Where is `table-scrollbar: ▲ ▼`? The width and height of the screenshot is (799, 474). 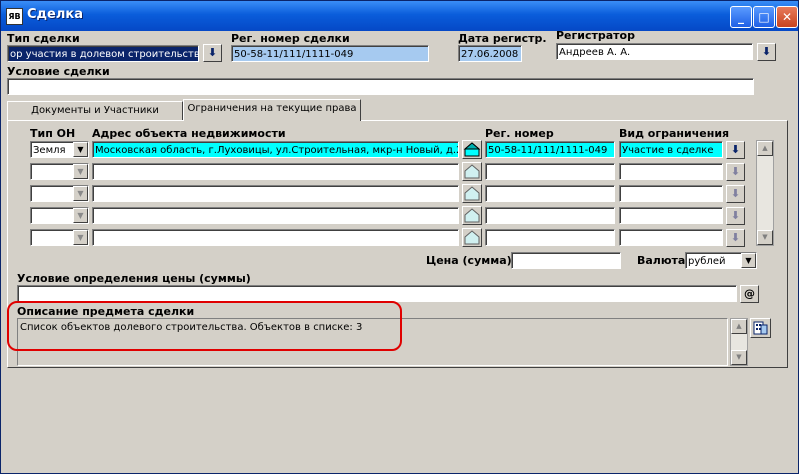 table-scrollbar: ▲ ▼ is located at coordinates (765, 193).